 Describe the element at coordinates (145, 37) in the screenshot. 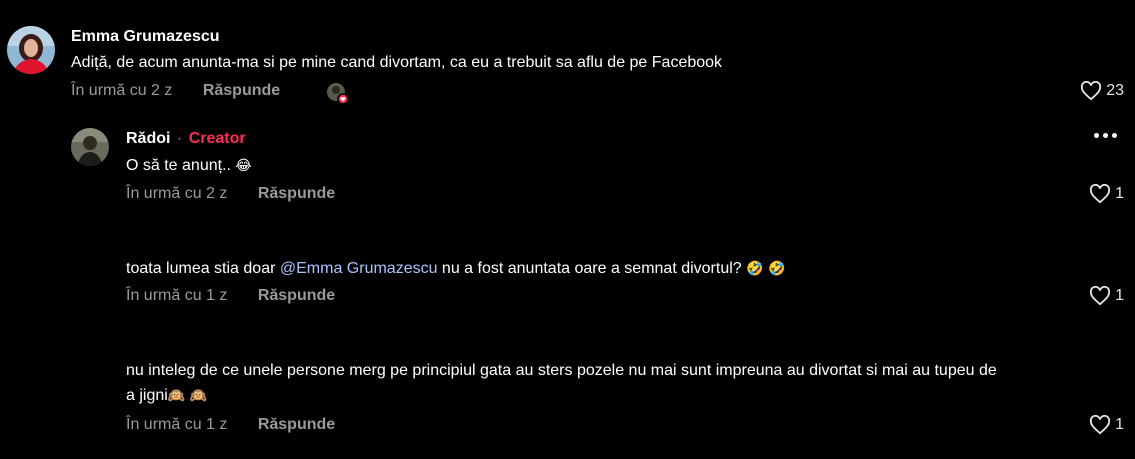

I see `comment-author: Emma Grumazescu` at that location.